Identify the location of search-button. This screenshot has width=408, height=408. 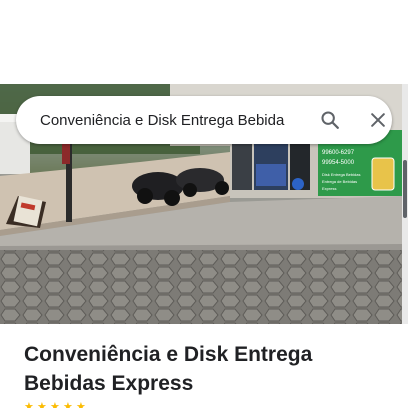
(330, 120).